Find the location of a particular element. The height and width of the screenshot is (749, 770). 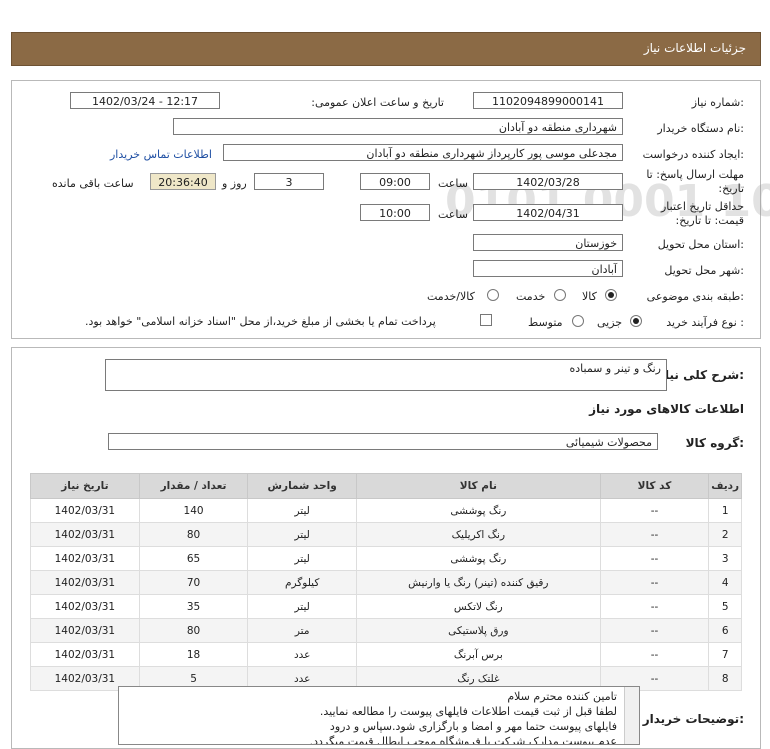

city-field: آبادان is located at coordinates (548, 268).